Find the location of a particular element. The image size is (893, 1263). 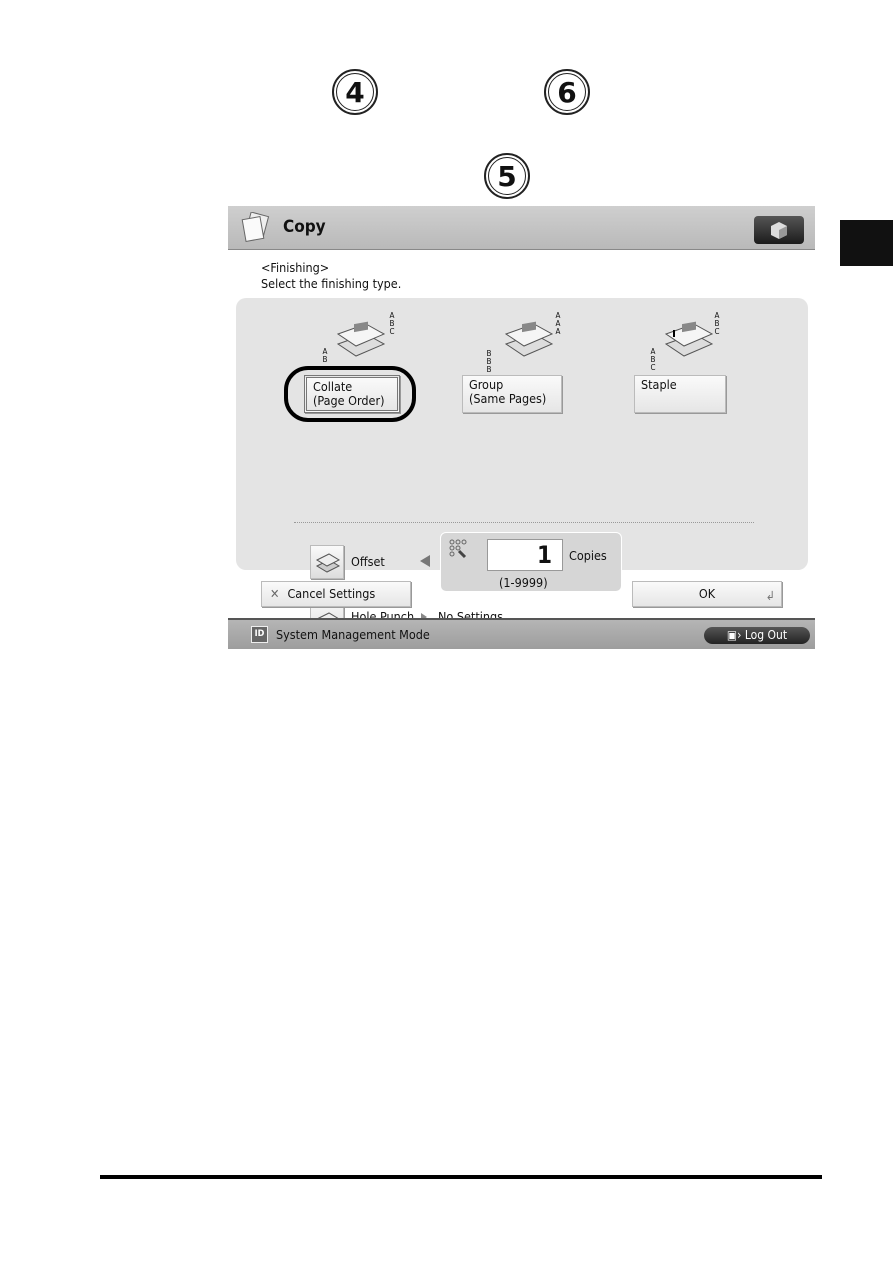

arrow-left-icon is located at coordinates (425, 561).